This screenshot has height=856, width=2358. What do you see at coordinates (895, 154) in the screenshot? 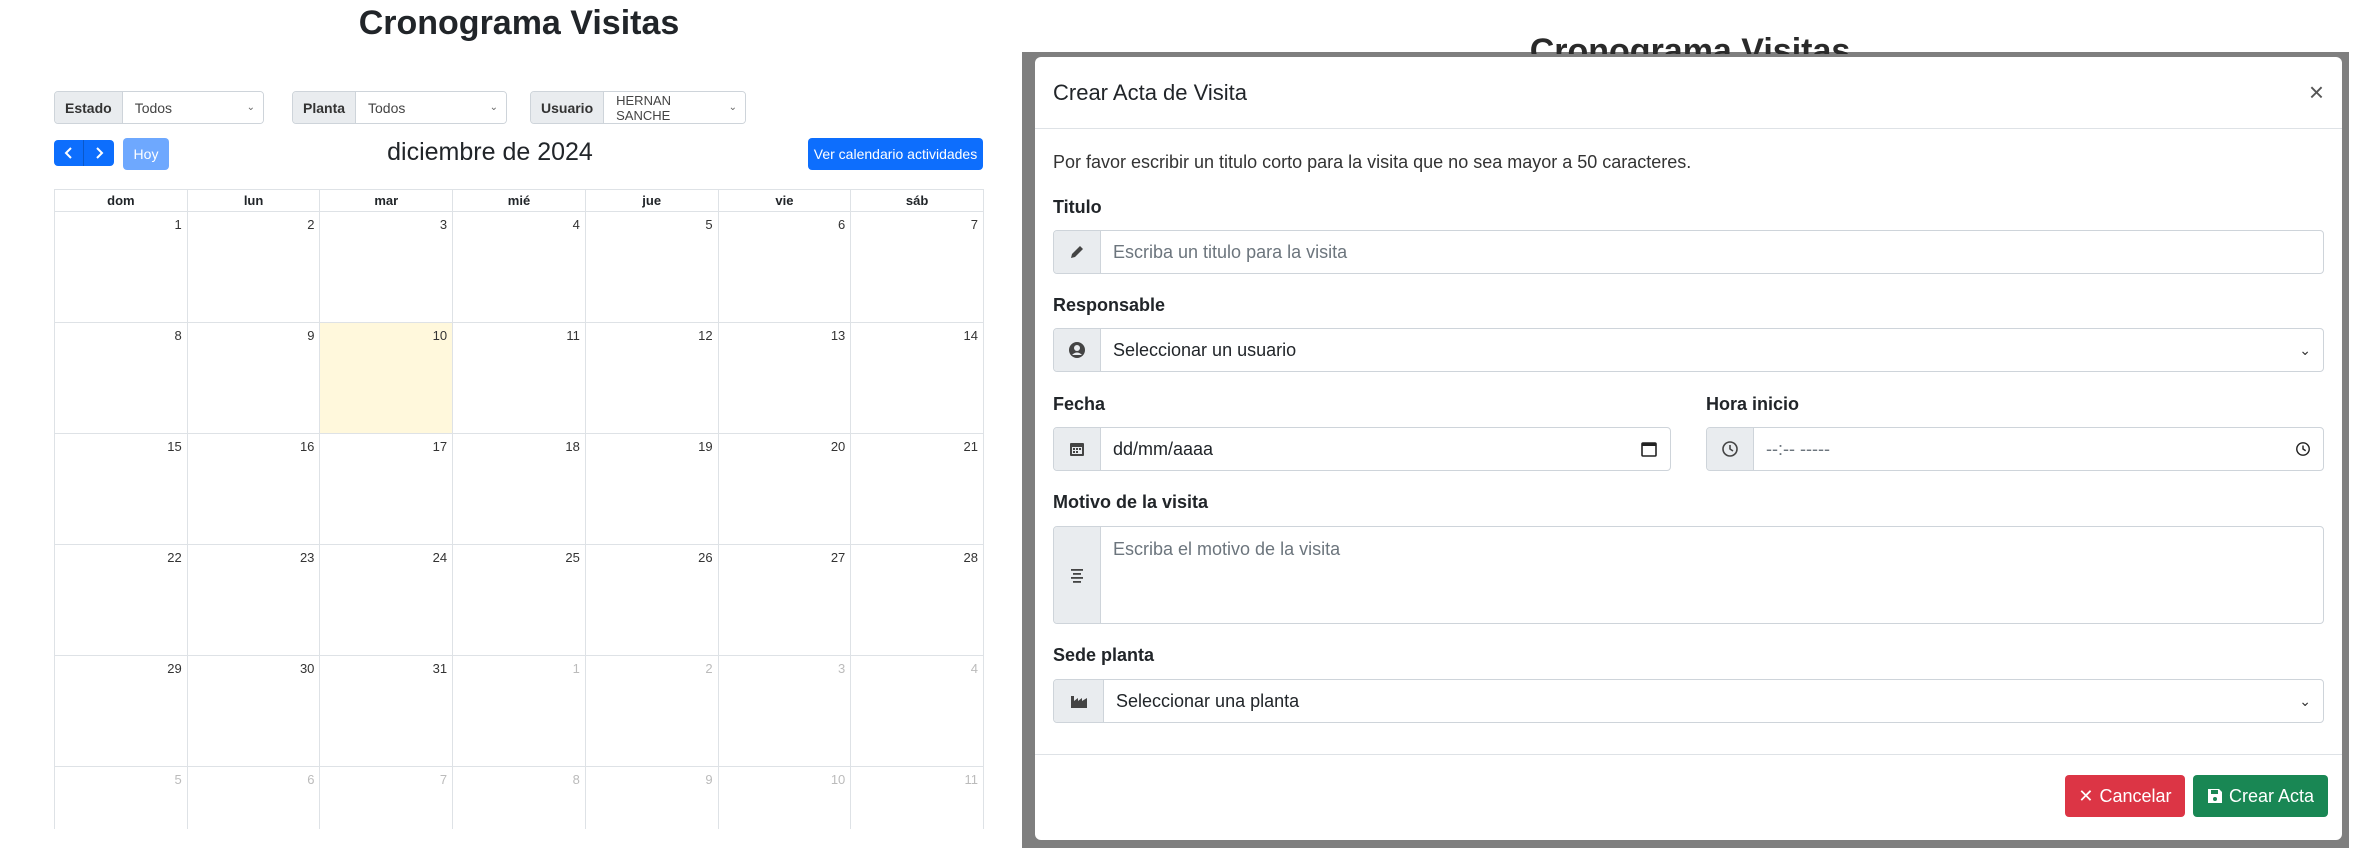
I see `activities-calendar-button: Ver calendario actividades` at bounding box center [895, 154].